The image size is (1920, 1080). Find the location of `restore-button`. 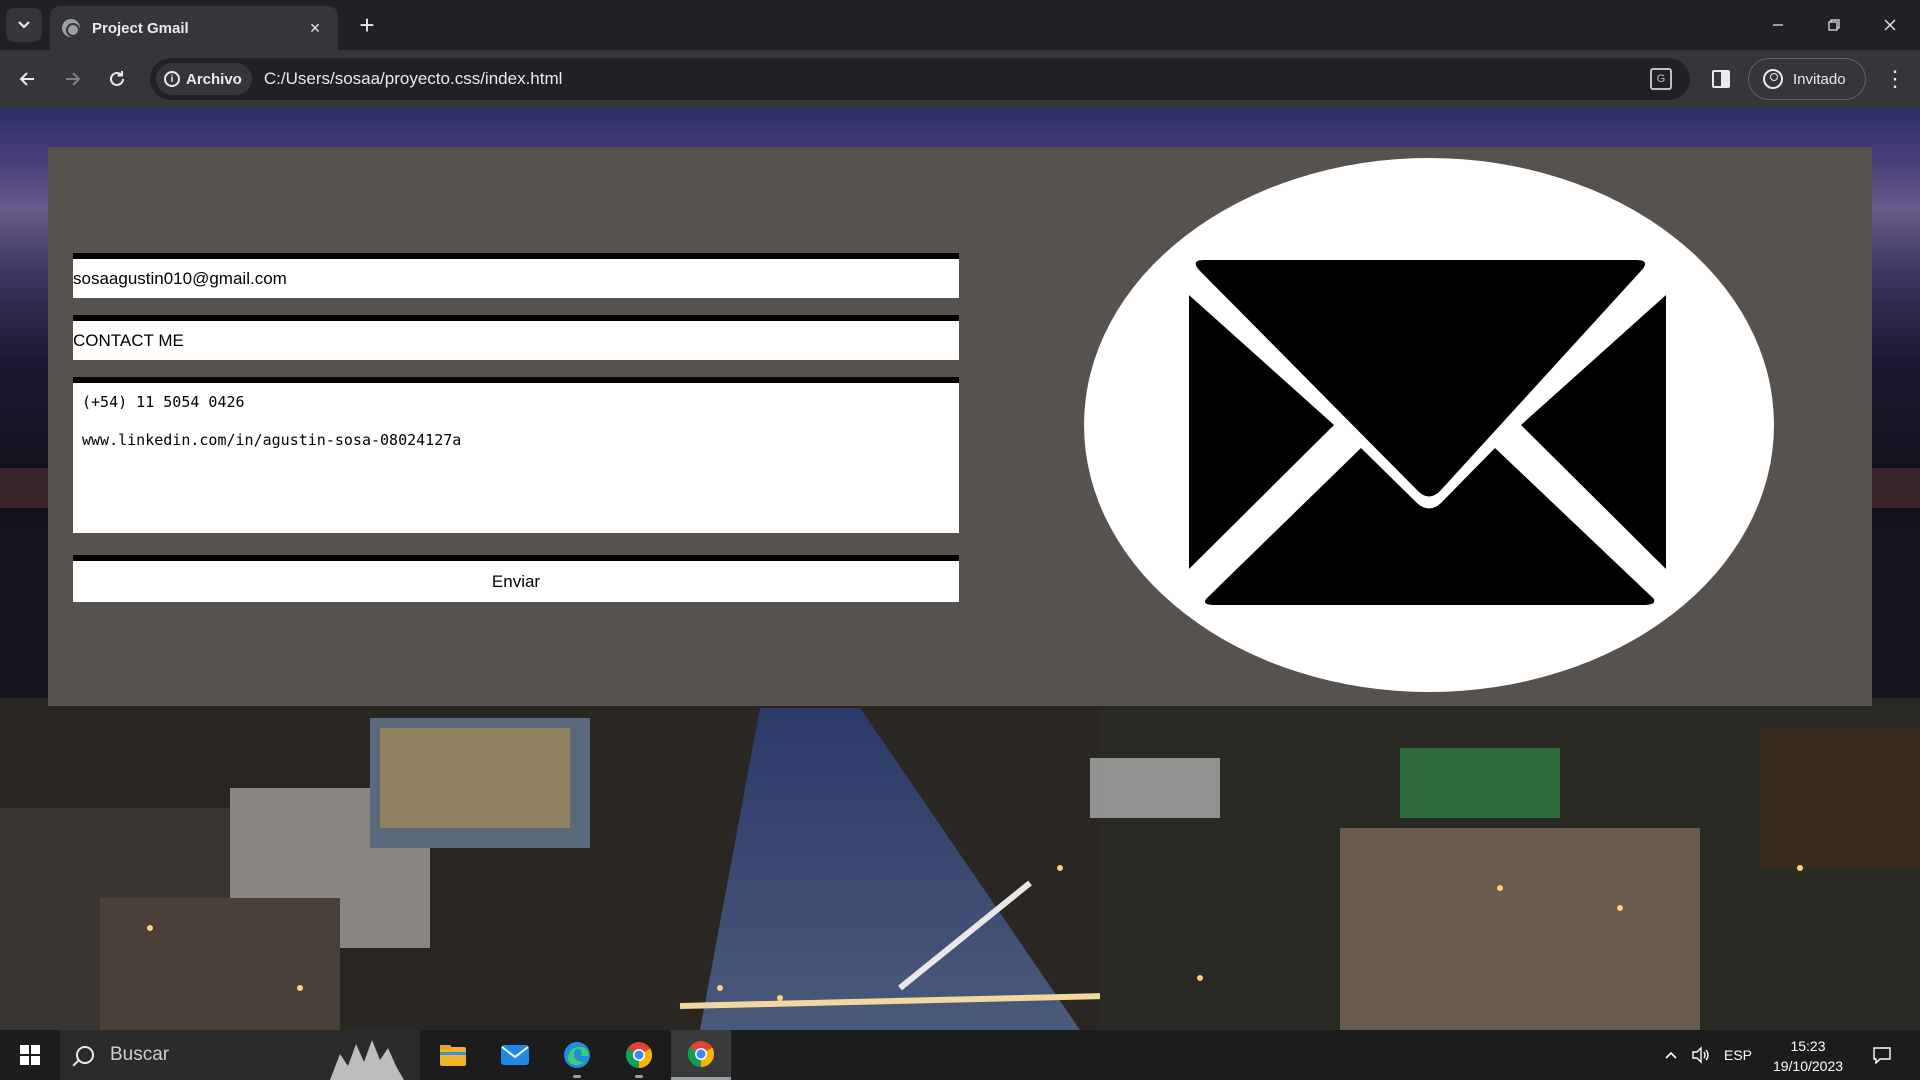

restore-button is located at coordinates (1834, 25).